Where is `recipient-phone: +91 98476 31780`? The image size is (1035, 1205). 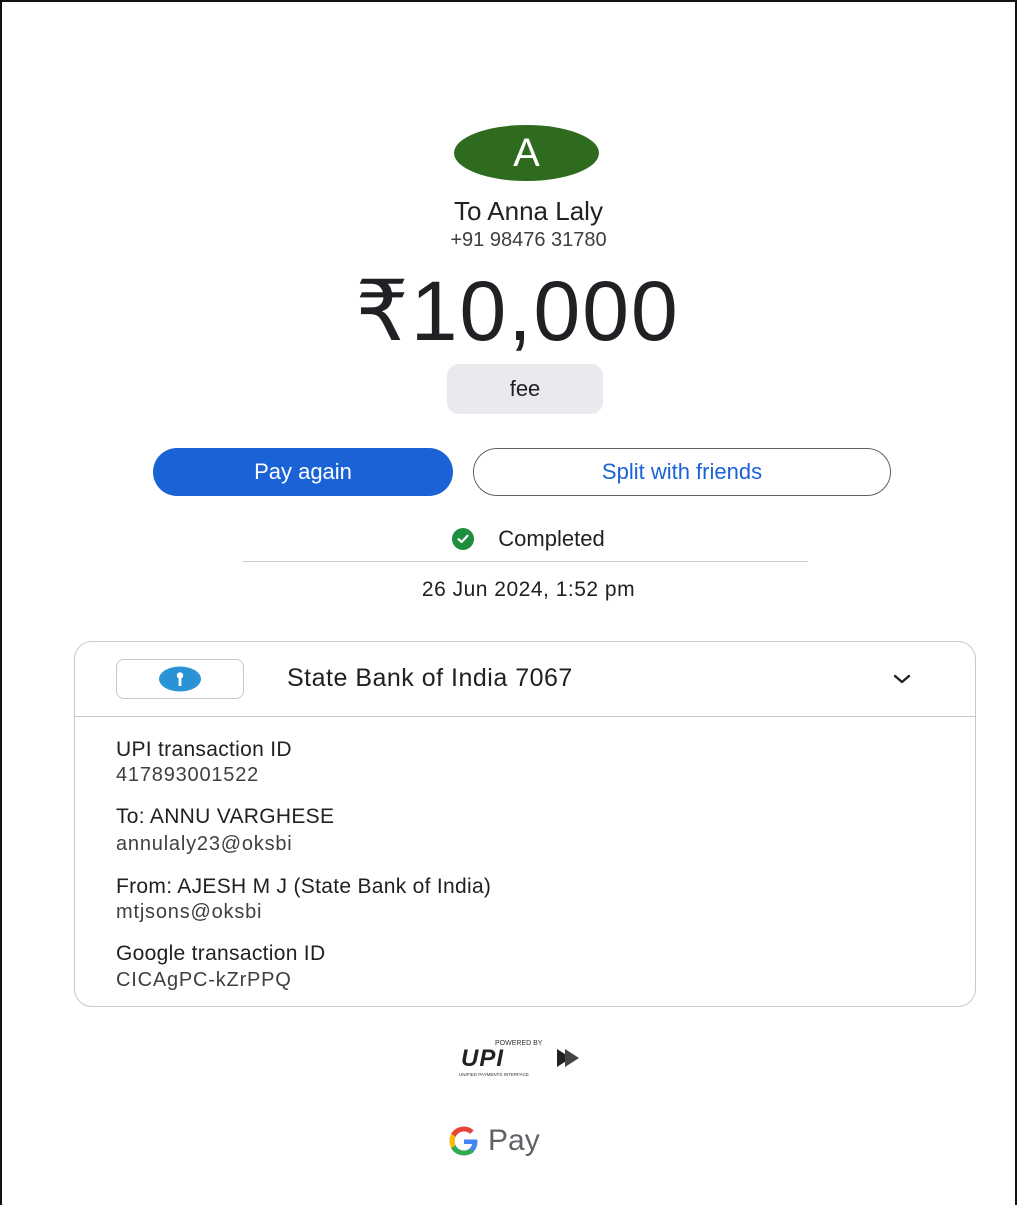
recipient-phone: +91 98476 31780 is located at coordinates (528, 240).